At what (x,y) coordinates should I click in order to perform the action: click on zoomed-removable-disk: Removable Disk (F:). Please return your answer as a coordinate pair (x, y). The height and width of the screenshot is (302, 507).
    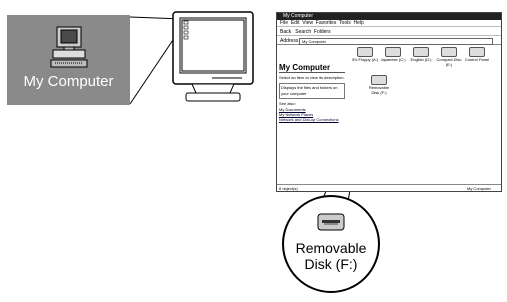
    Looking at the image, I should click on (331, 244).